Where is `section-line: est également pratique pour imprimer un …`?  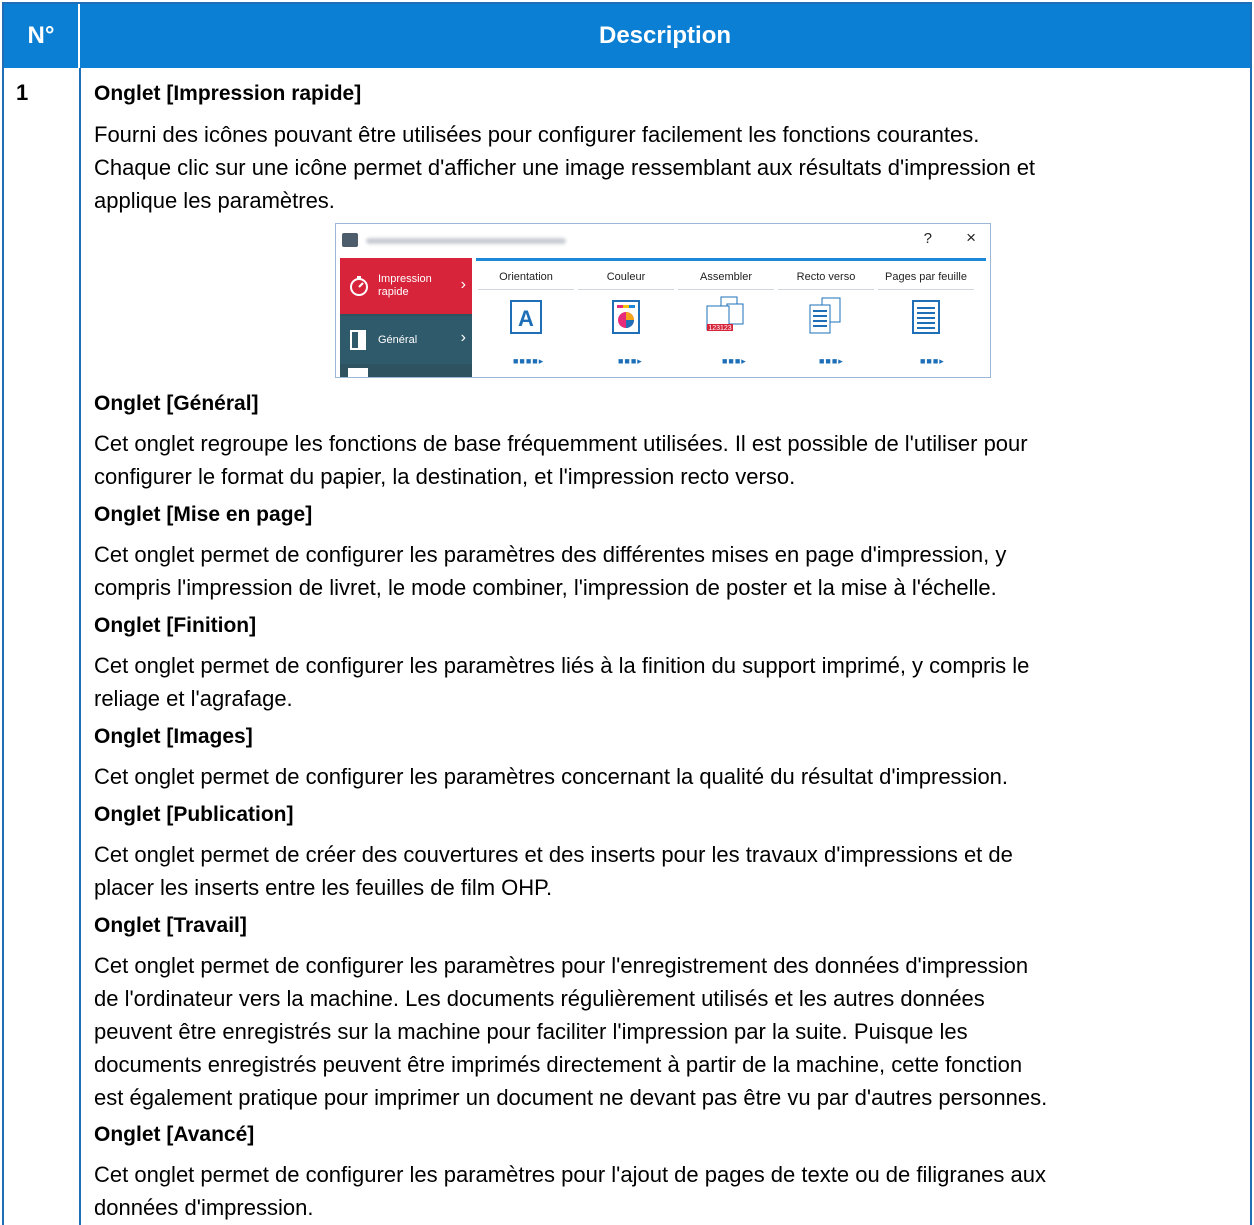
section-line: est également pratique pour imprimer un … is located at coordinates (571, 1097).